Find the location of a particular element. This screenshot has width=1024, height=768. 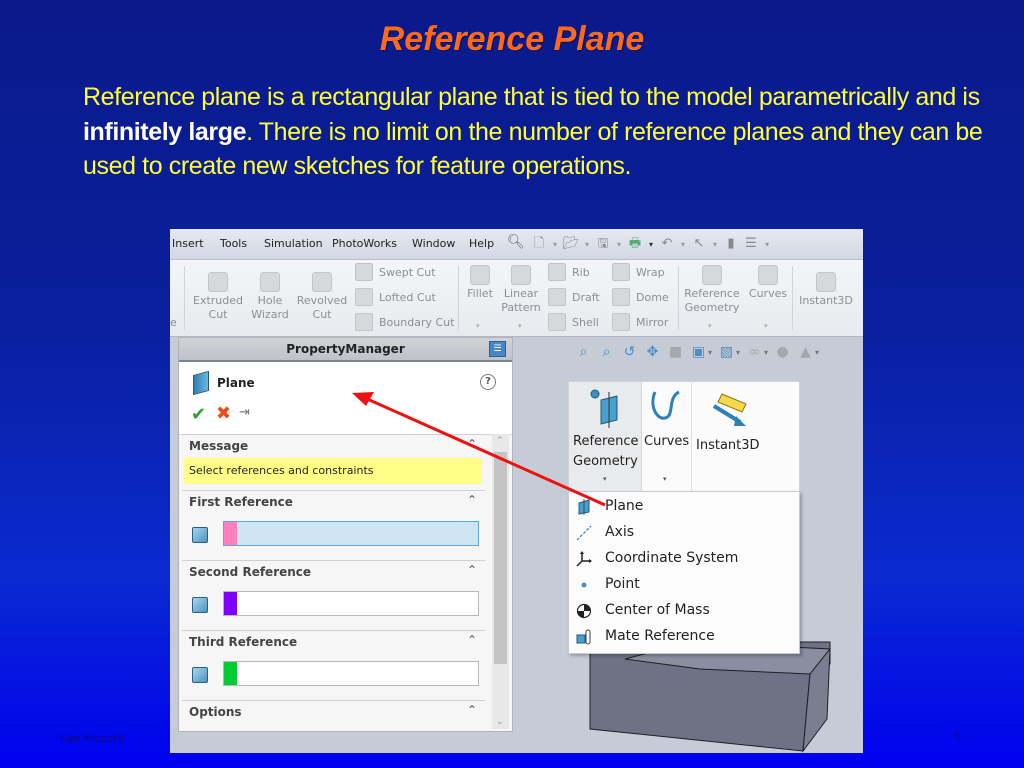

cancel-x-icon: ✖ is located at coordinates (223, 413).